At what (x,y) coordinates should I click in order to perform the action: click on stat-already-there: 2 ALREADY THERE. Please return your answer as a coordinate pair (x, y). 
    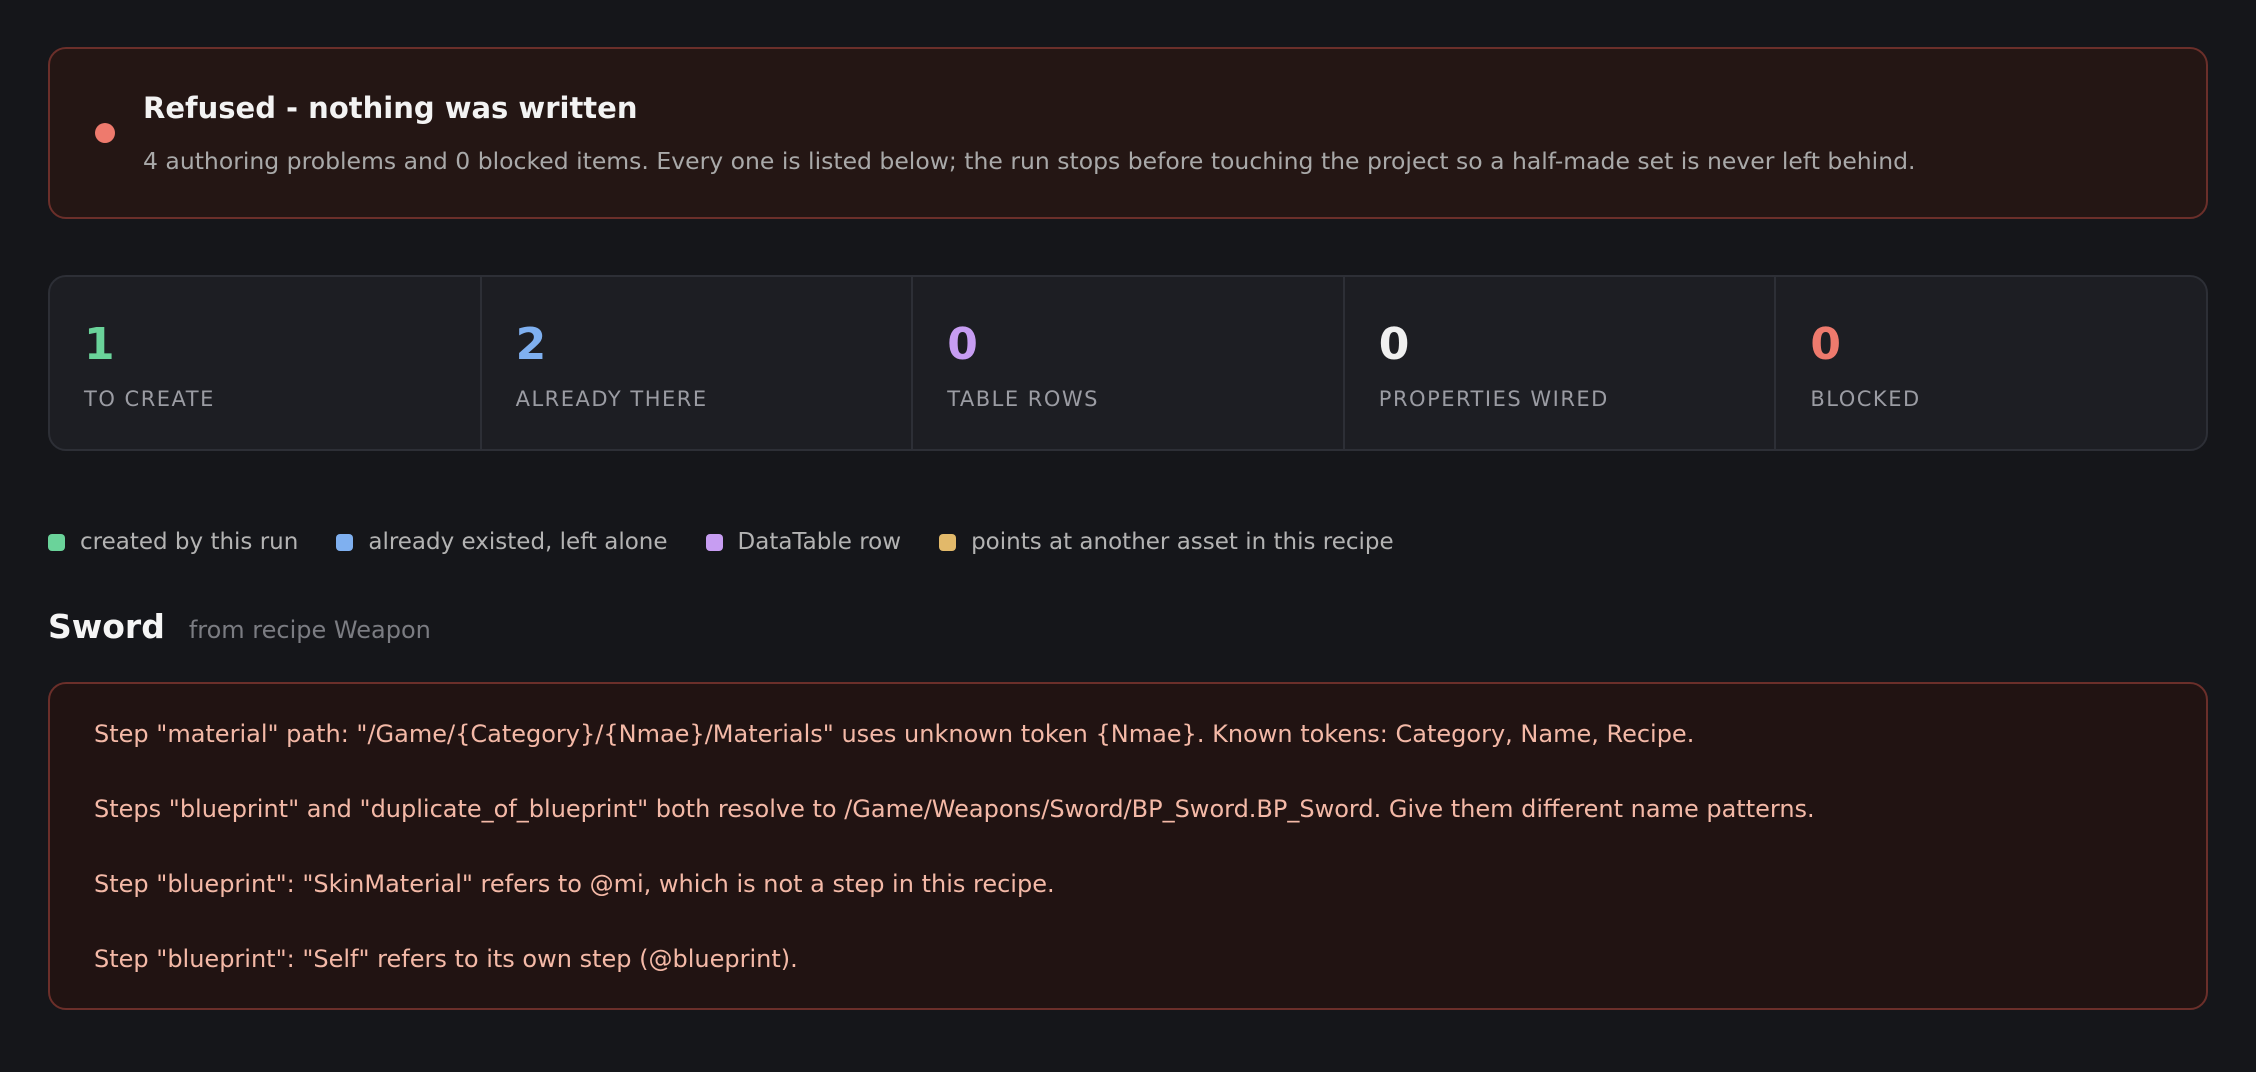
    Looking at the image, I should click on (698, 363).